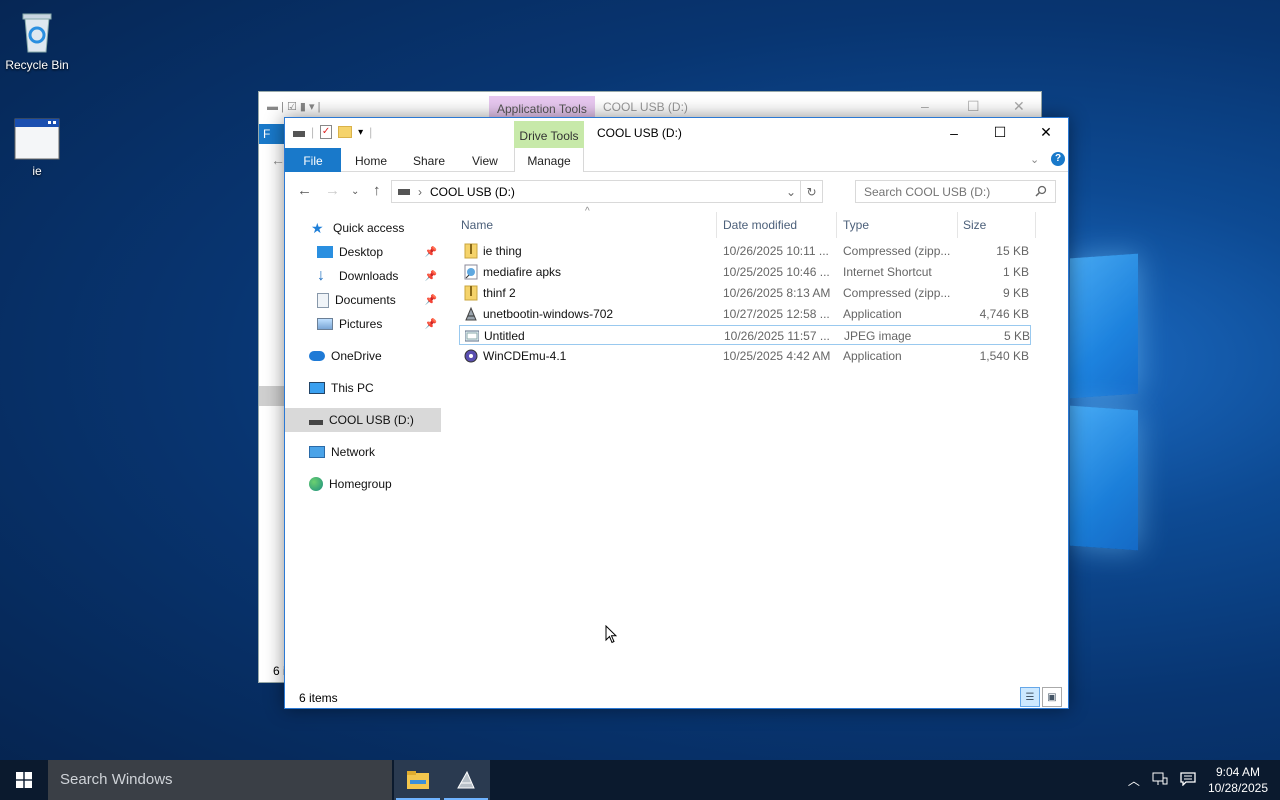 This screenshot has width=1280, height=800. I want to click on action-center-icon, so click(1188, 780).